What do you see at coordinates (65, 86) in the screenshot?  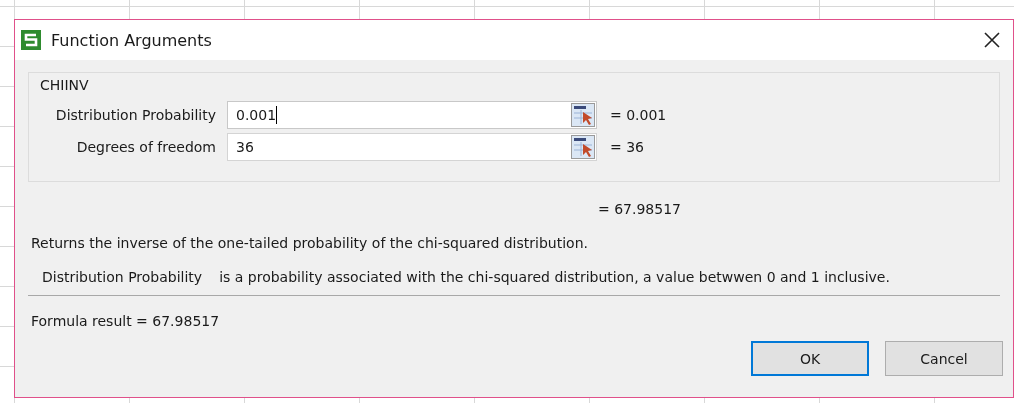 I see `function-name: CHIINV` at bounding box center [65, 86].